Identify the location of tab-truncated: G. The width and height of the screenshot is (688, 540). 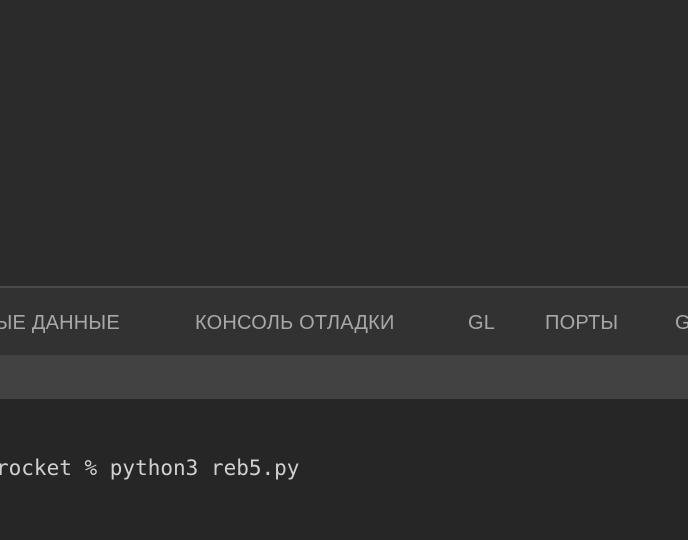
(681, 321).